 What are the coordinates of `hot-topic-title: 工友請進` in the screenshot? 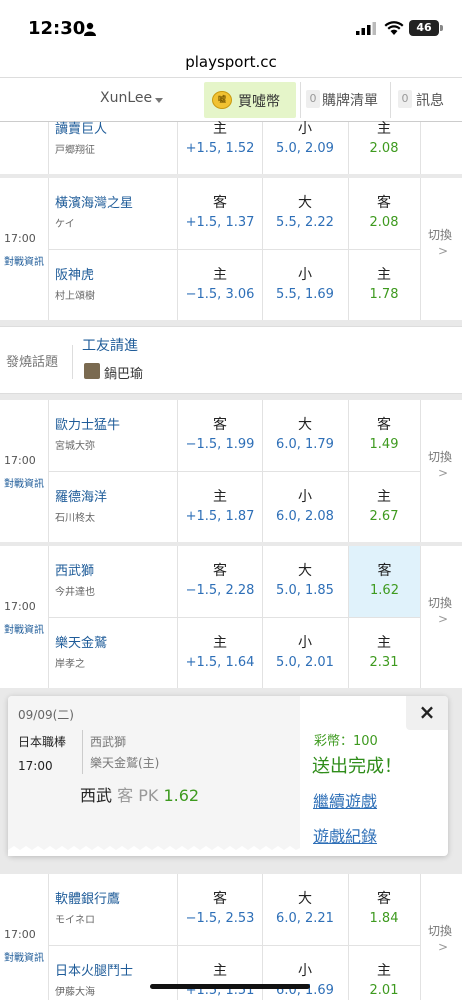 It's located at (110, 345).